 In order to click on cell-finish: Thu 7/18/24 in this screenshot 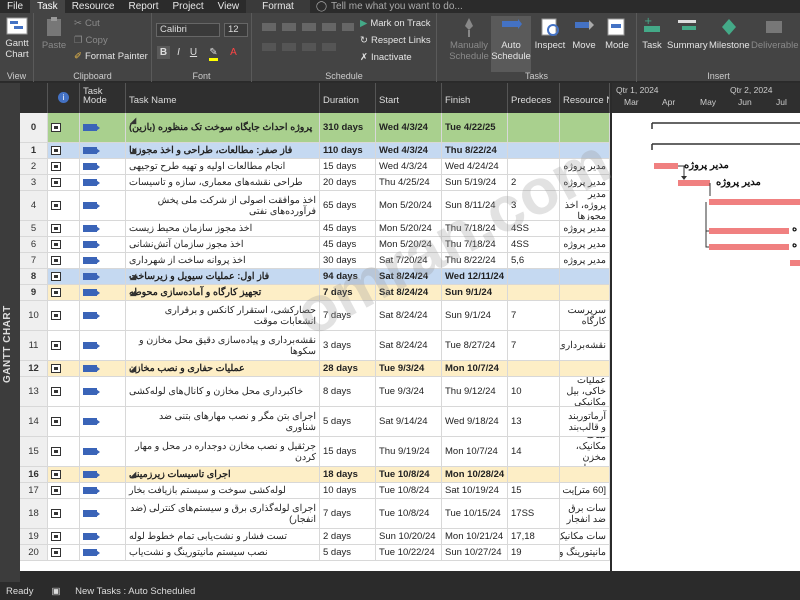, I will do `click(475, 228)`.